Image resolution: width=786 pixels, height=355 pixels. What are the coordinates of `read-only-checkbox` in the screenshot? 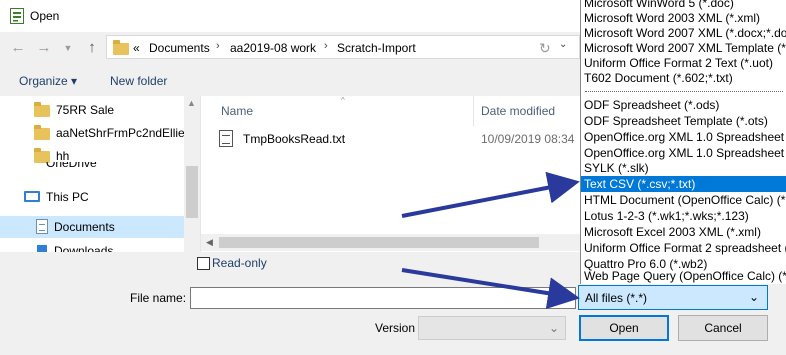 It's located at (203, 263).